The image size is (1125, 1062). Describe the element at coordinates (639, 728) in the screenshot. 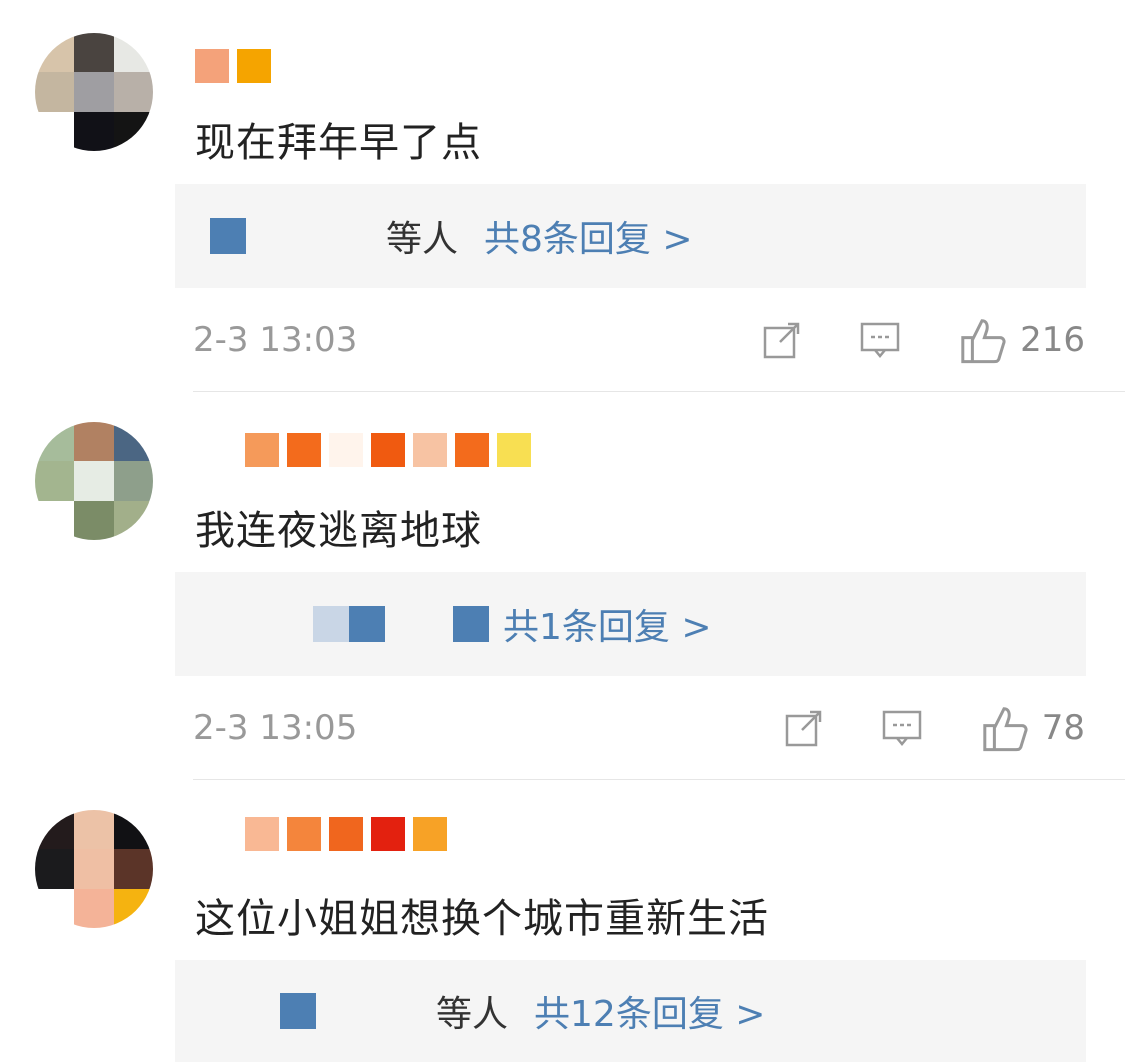

I see `comment-meta: 2-3 13:05 78` at that location.